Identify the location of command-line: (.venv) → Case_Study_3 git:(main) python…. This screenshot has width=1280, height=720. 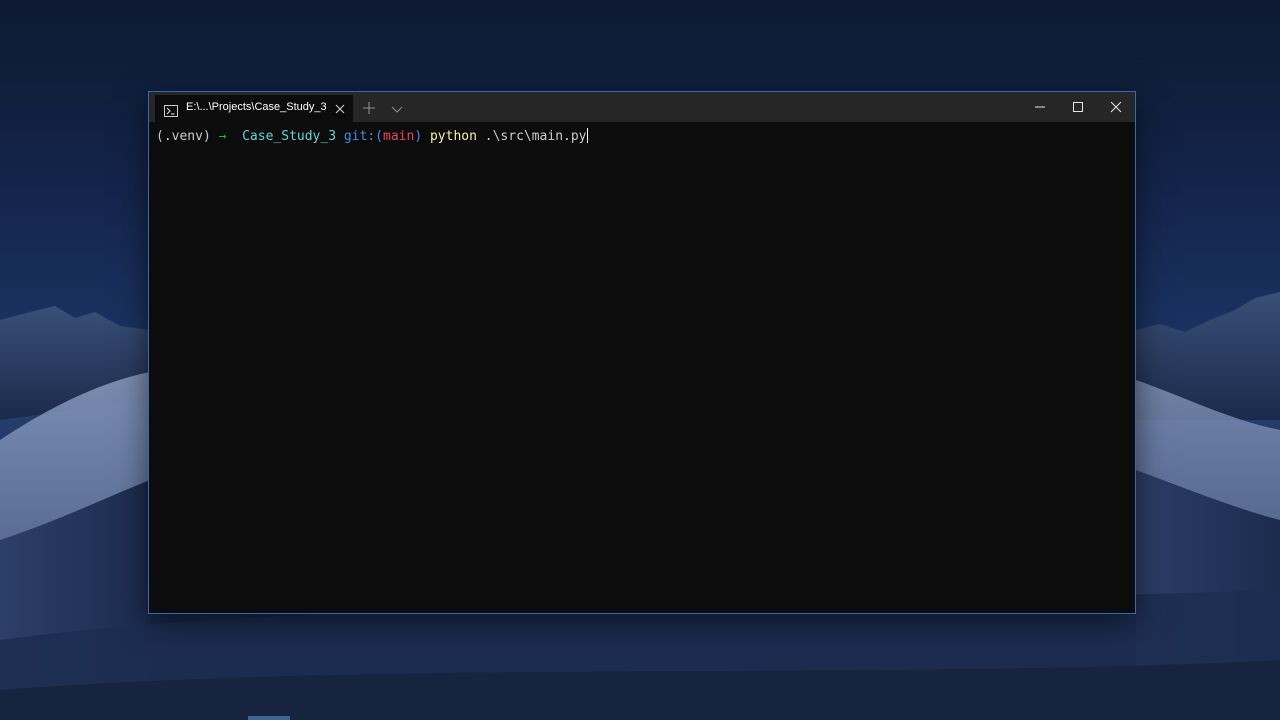
(372, 136).